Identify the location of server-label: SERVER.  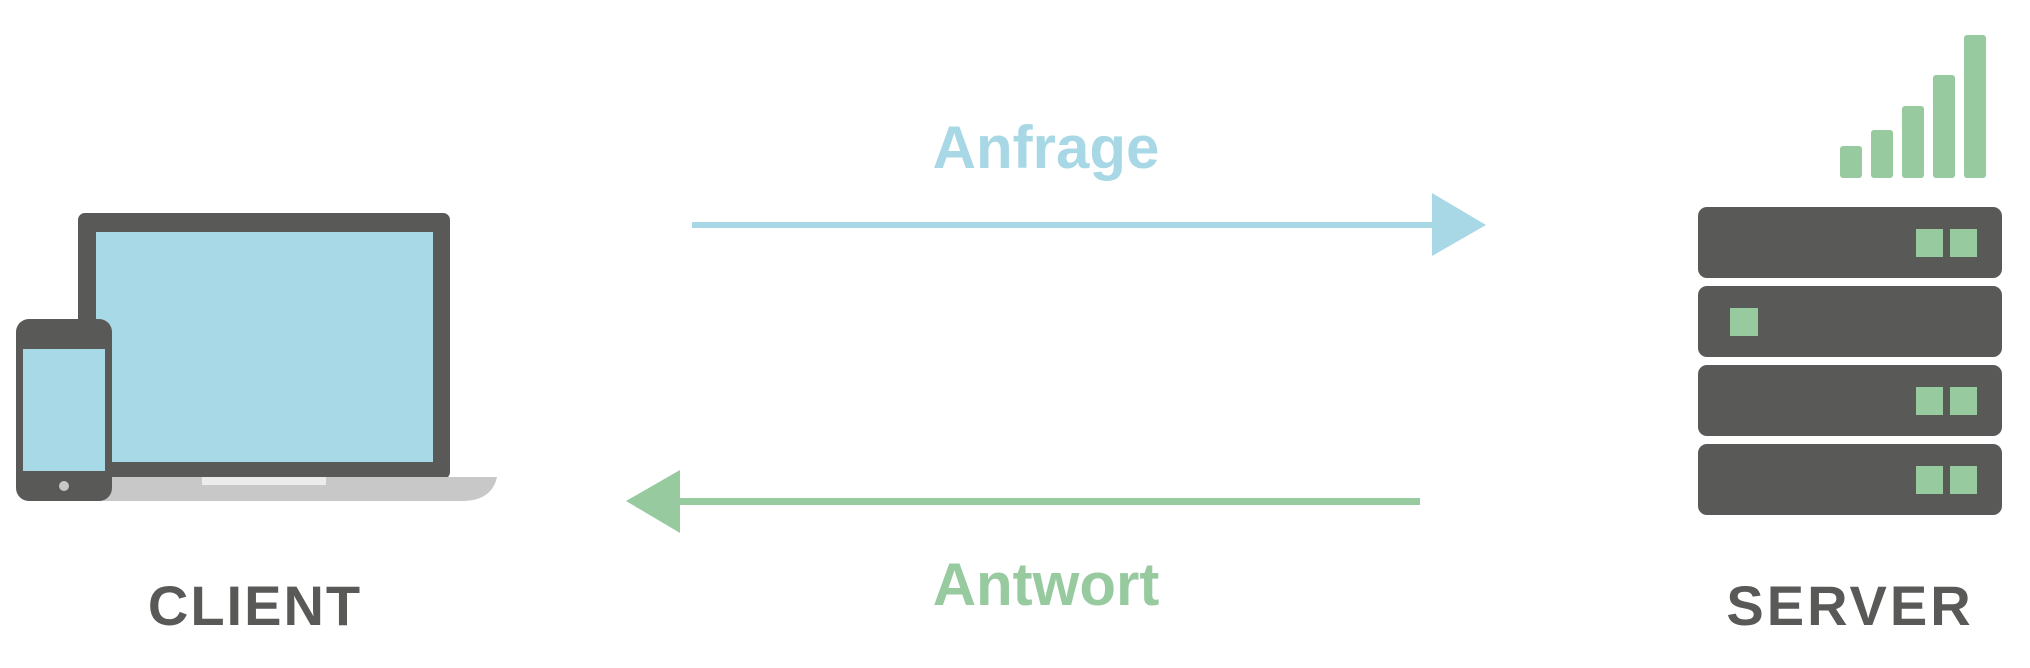
(1849, 605).